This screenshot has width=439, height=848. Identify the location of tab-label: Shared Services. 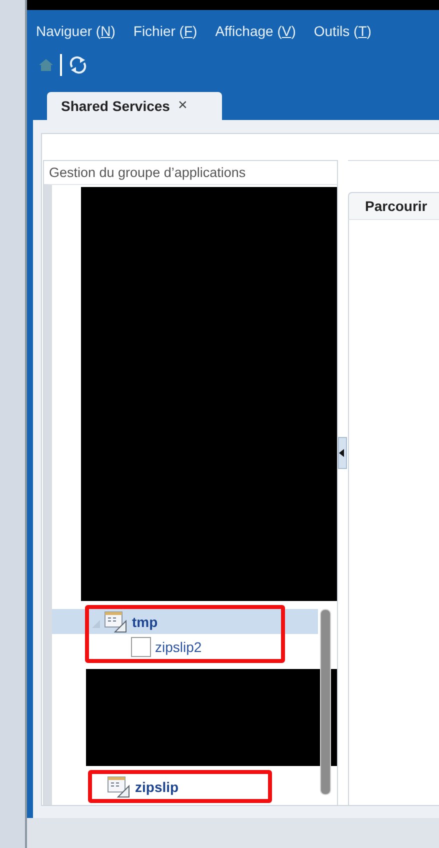
(115, 106).